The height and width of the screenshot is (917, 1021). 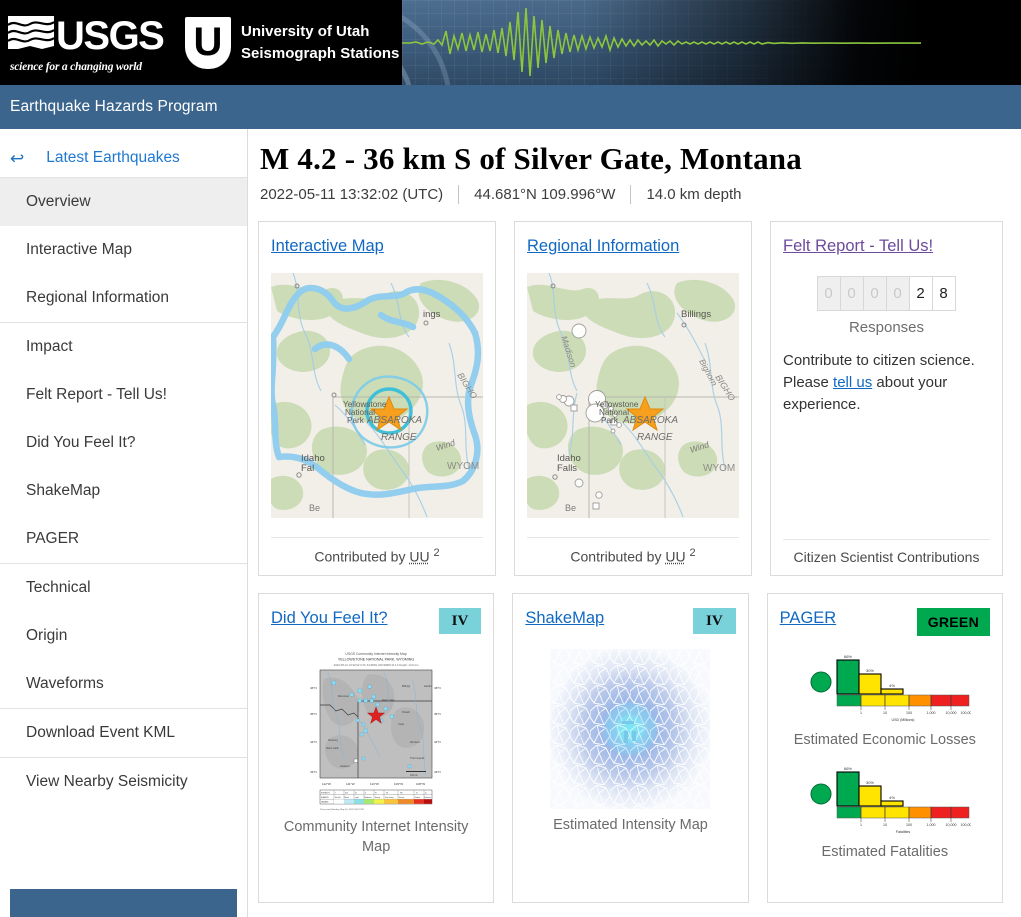 What do you see at coordinates (885, 852) in the screenshot?
I see `pager-caption: Estimated Fatalities` at bounding box center [885, 852].